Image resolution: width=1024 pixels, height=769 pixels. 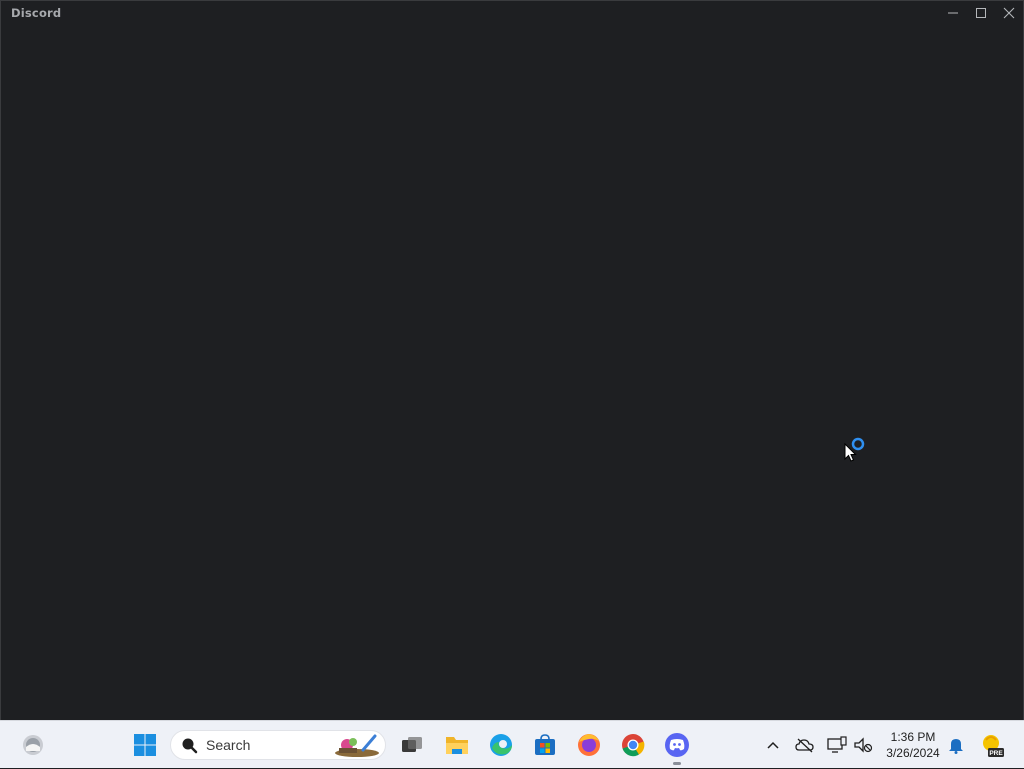 What do you see at coordinates (996, 753) in the screenshot?
I see `preview-badge-label: PRE` at bounding box center [996, 753].